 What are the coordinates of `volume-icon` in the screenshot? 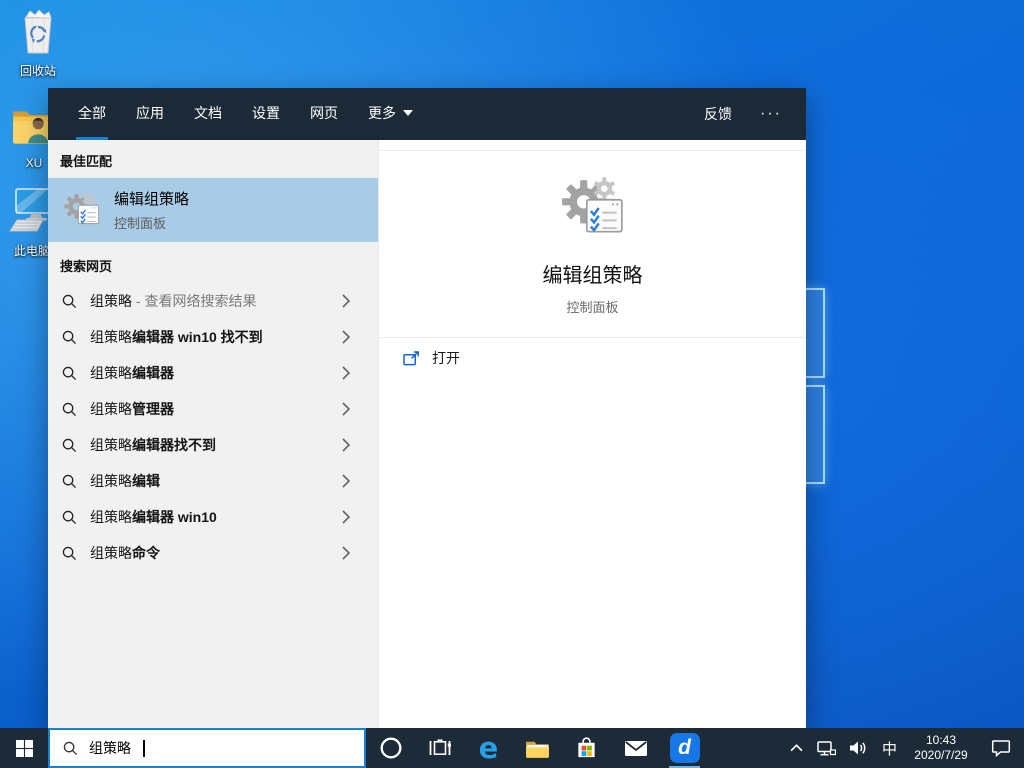 It's located at (857, 748).